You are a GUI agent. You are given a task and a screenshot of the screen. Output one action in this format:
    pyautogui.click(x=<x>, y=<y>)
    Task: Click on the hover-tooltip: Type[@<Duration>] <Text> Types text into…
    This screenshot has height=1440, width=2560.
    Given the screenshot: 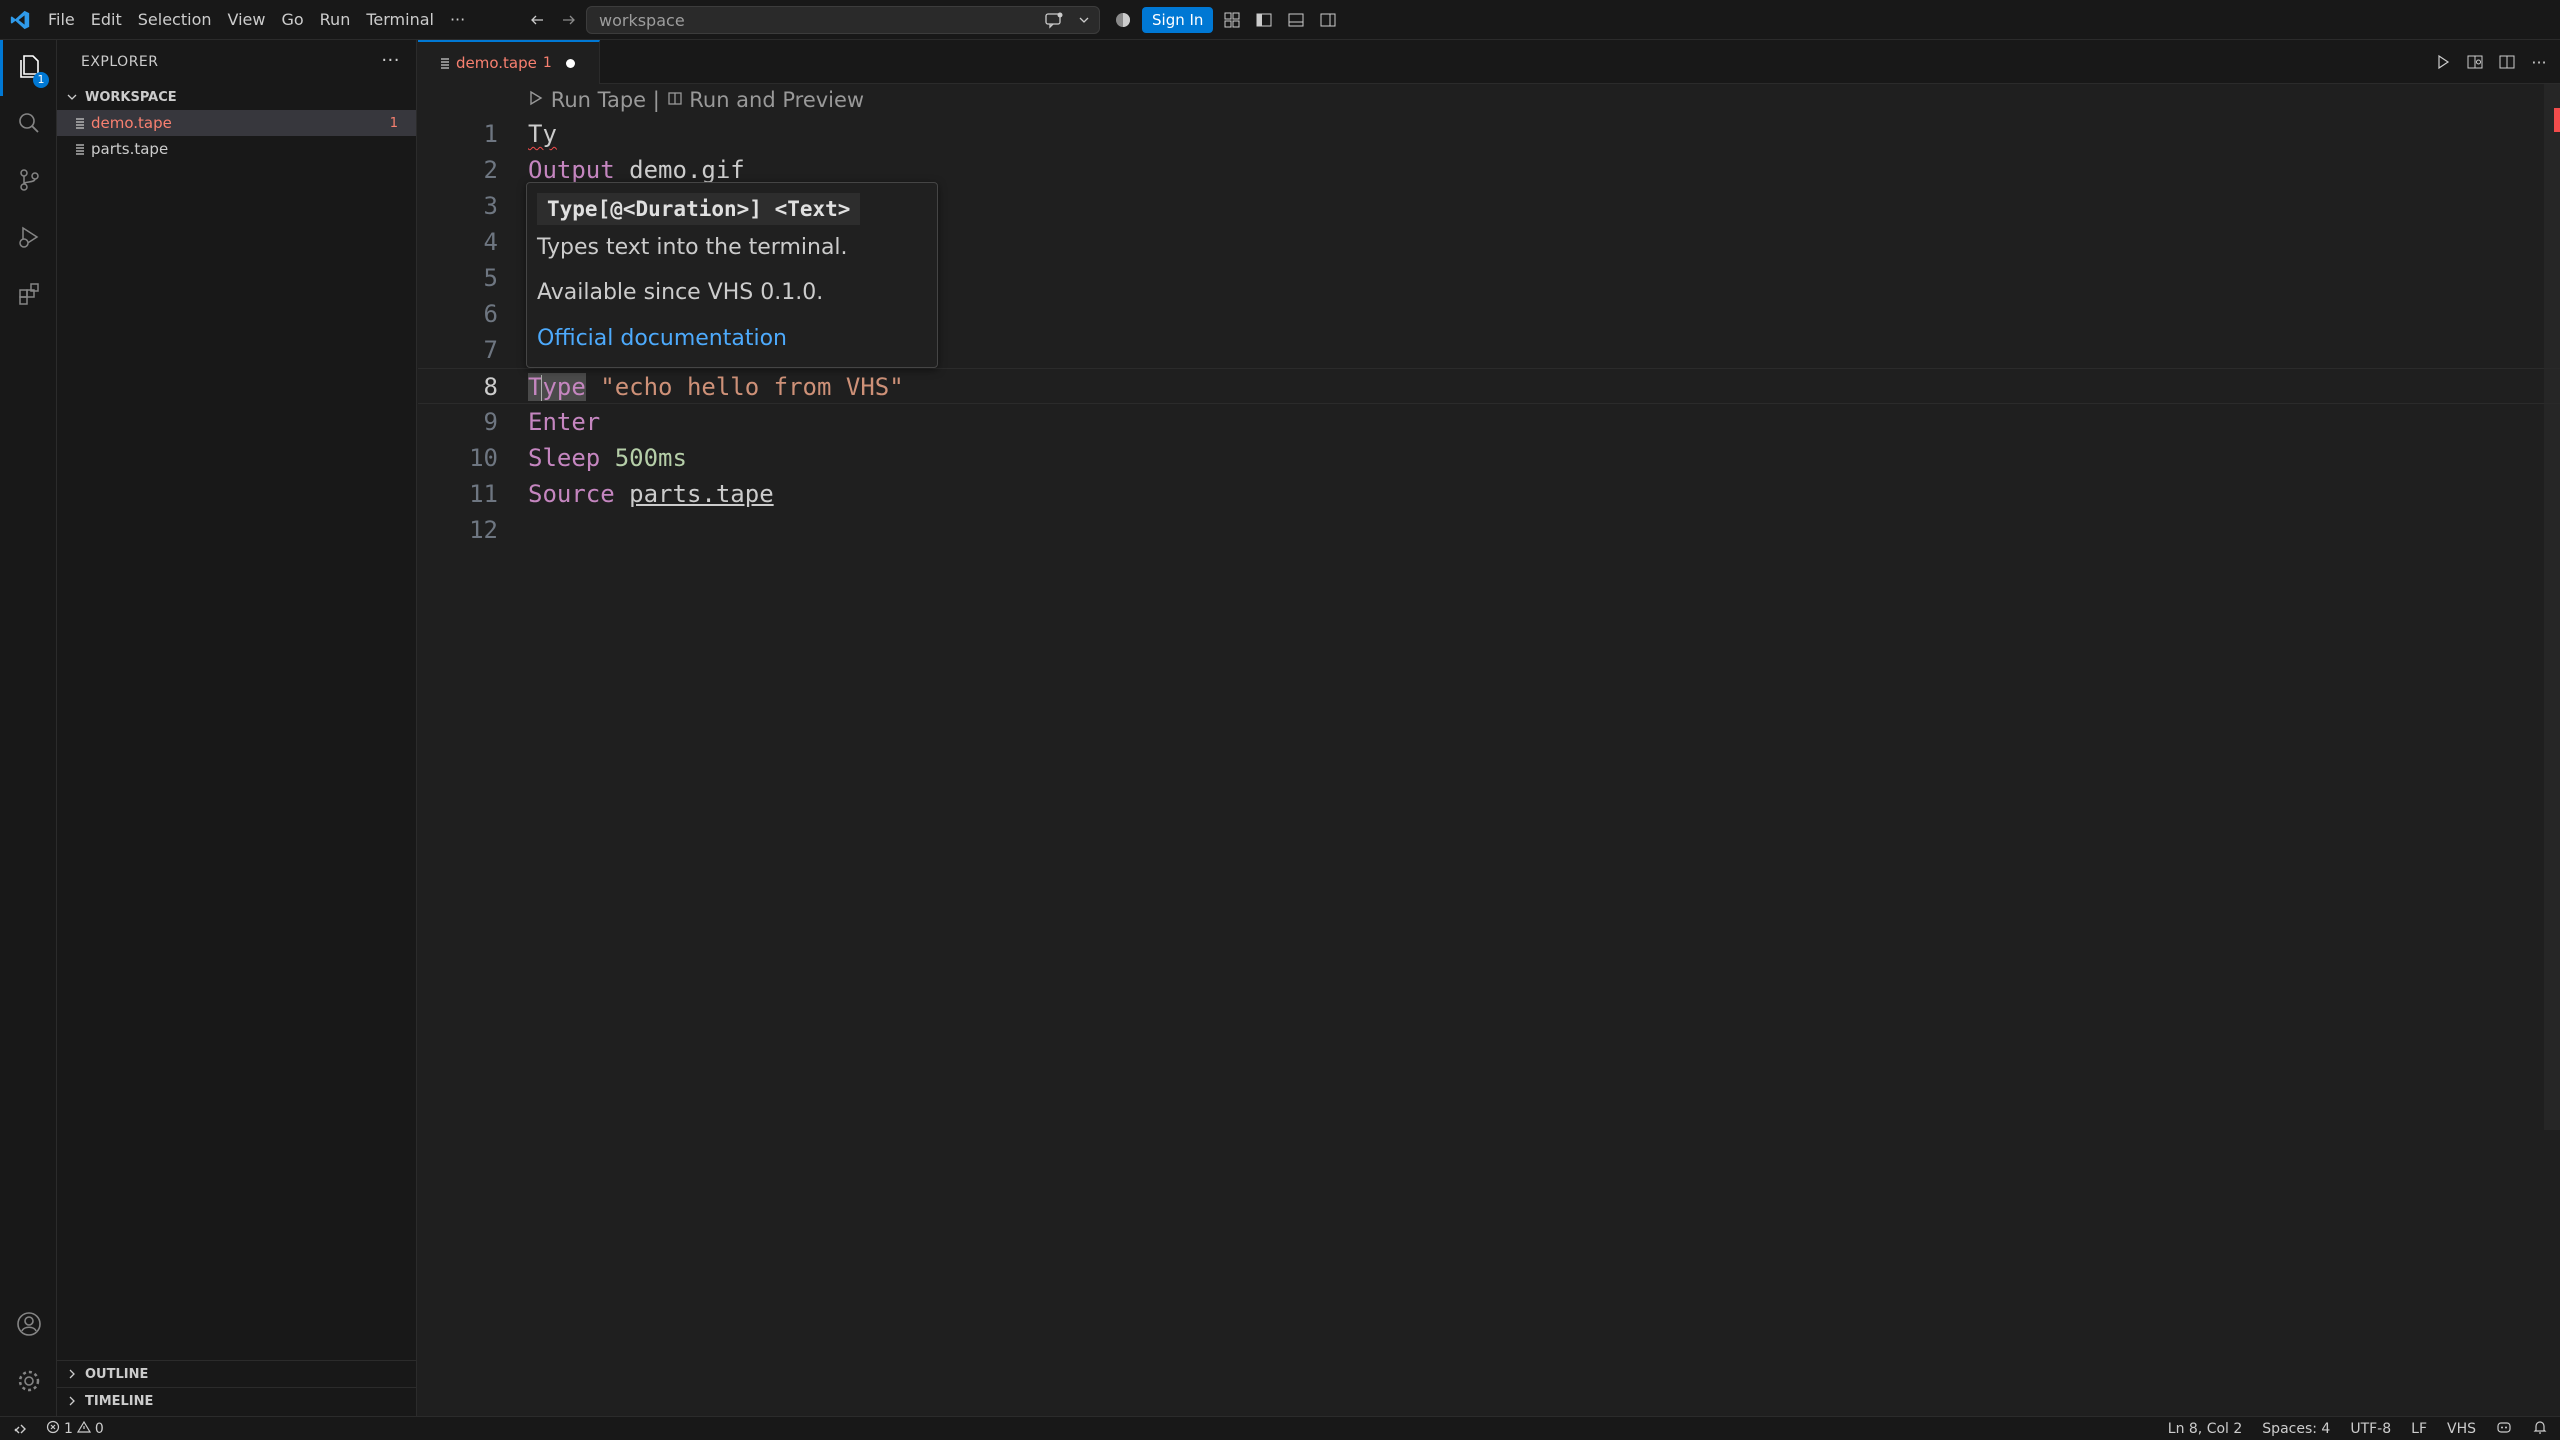 What is the action you would take?
    pyautogui.click(x=732, y=275)
    